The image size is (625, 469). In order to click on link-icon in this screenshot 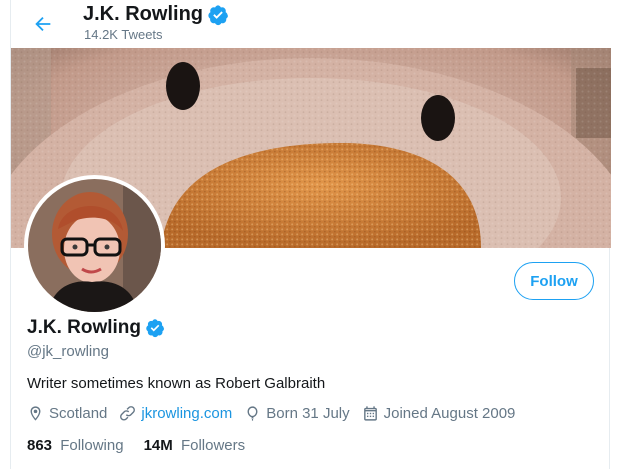, I will do `click(128, 413)`.